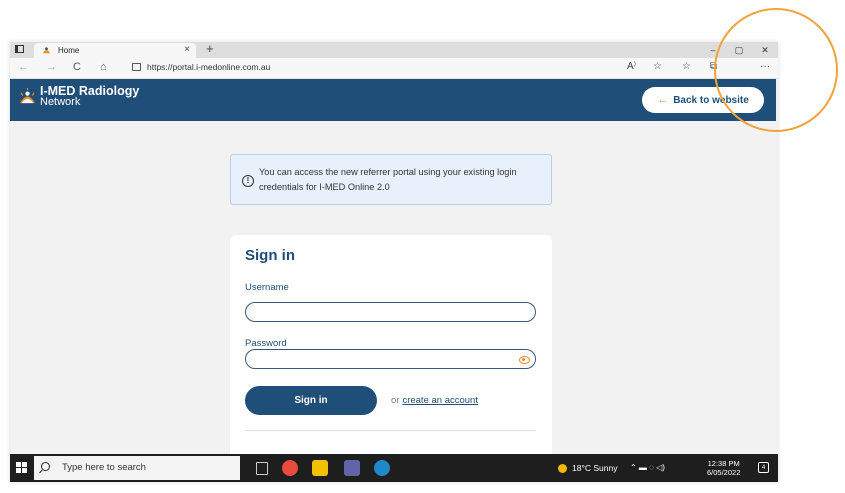 The height and width of the screenshot is (493, 845). Describe the element at coordinates (440, 400) in the screenshot. I see `create-account-link: create an account` at that location.